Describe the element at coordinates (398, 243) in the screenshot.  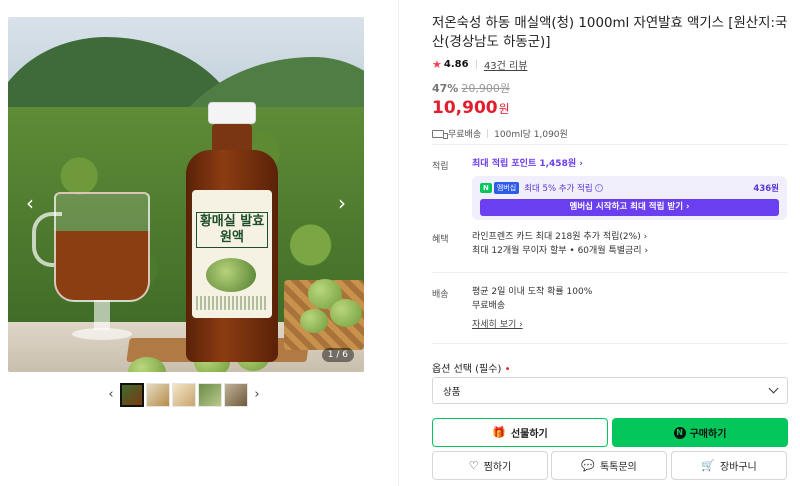
I see `column-divider` at that location.